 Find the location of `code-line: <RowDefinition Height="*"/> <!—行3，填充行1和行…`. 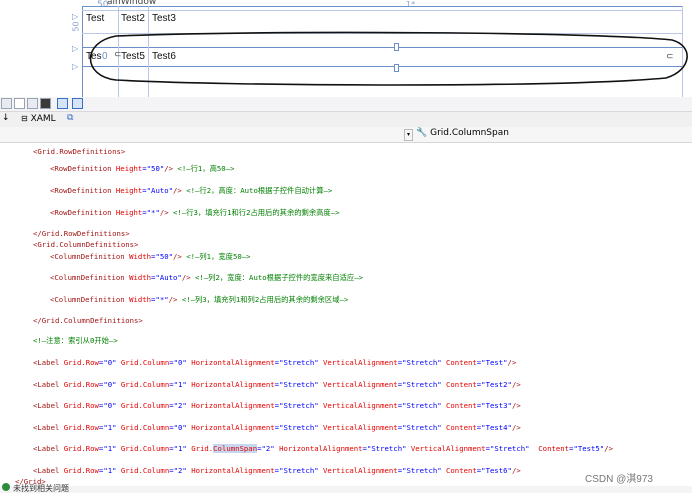

code-line: <RowDefinition Height="*"/> <!—行3，填充行1和行… is located at coordinates (195, 213).